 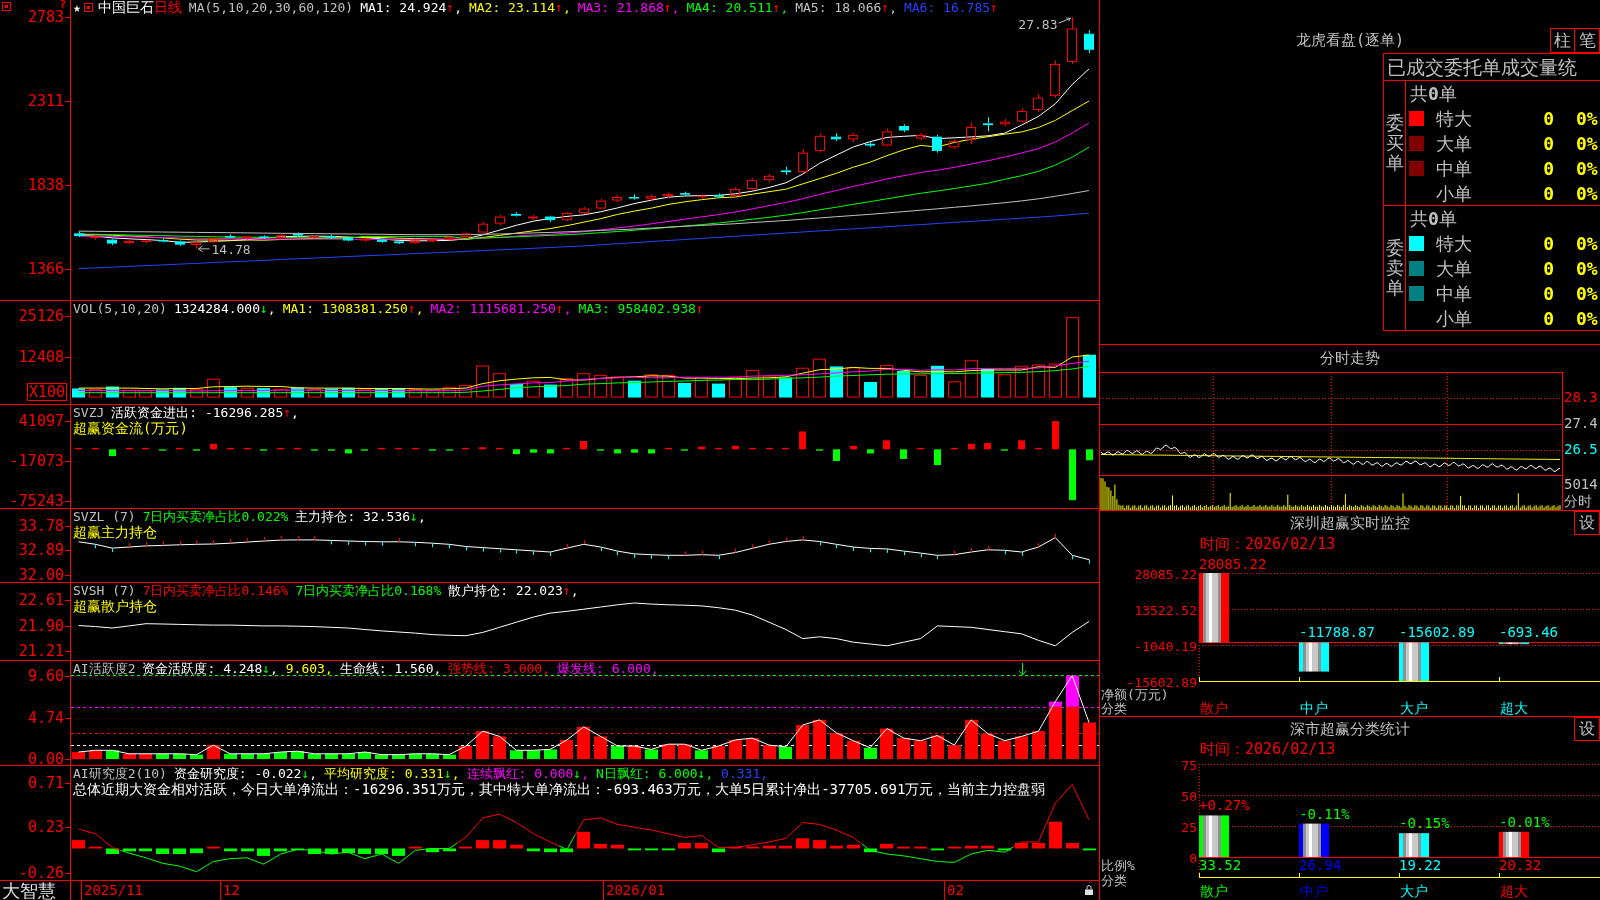 What do you see at coordinates (1320, 865) in the screenshot?
I see `value-label: 26.94` at bounding box center [1320, 865].